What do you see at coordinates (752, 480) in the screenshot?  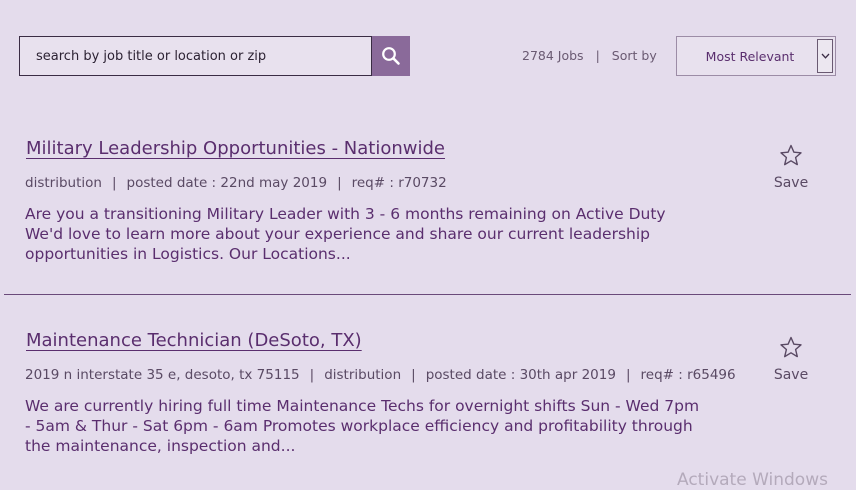 I see `windows-activation-watermark: Activate Windows` at bounding box center [752, 480].